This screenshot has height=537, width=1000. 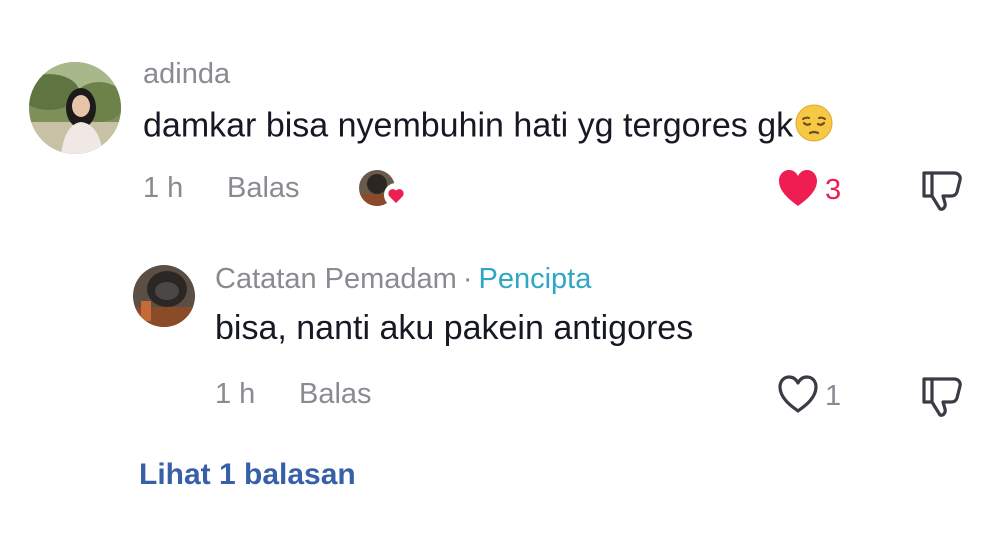 I want to click on view-replies-link: Lihat 1 balasan, so click(x=247, y=475).